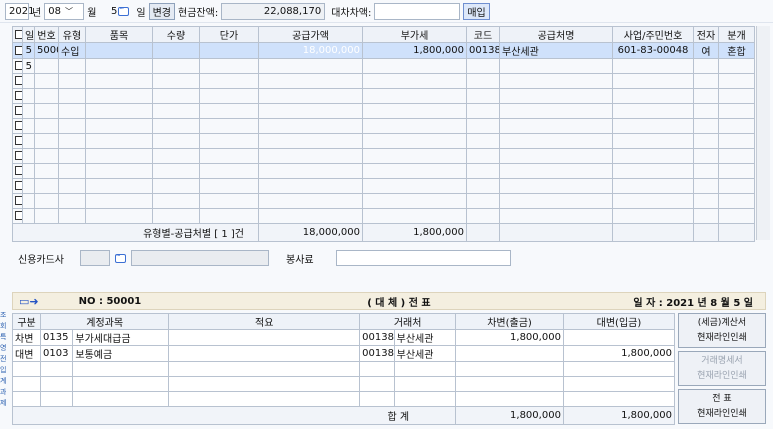 The height and width of the screenshot is (429, 773). I want to click on cell-code, so click(483, 66).